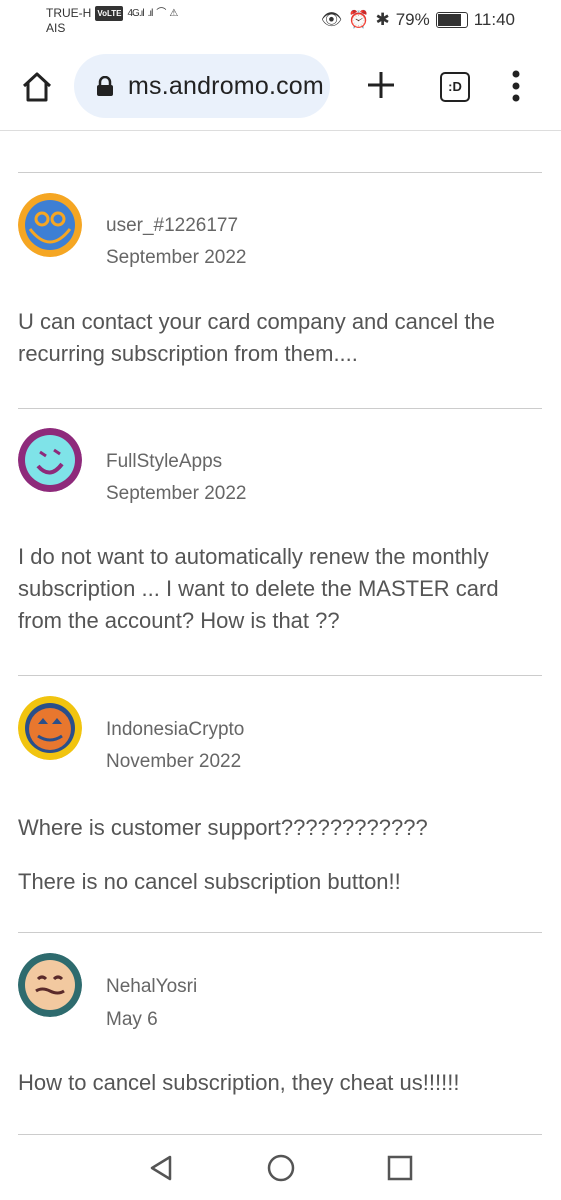  What do you see at coordinates (151, 987) in the screenshot?
I see `comment-username: NehalYosri` at bounding box center [151, 987].